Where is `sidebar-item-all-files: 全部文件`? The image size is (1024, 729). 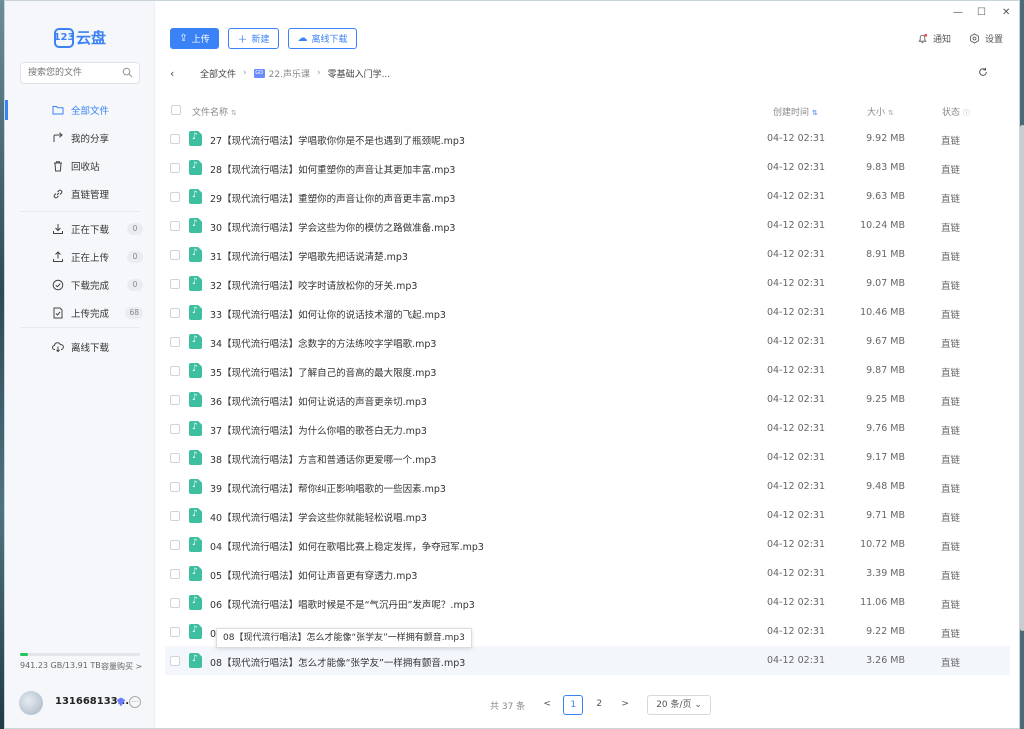 sidebar-item-all-files: 全部文件 is located at coordinates (80, 110).